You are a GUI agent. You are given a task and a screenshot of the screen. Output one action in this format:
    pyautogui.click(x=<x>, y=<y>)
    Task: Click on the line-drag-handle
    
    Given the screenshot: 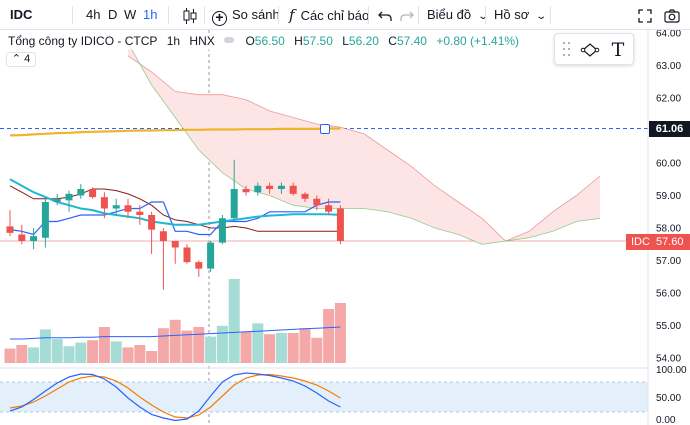 What is the action you would take?
    pyautogui.click(x=325, y=129)
    